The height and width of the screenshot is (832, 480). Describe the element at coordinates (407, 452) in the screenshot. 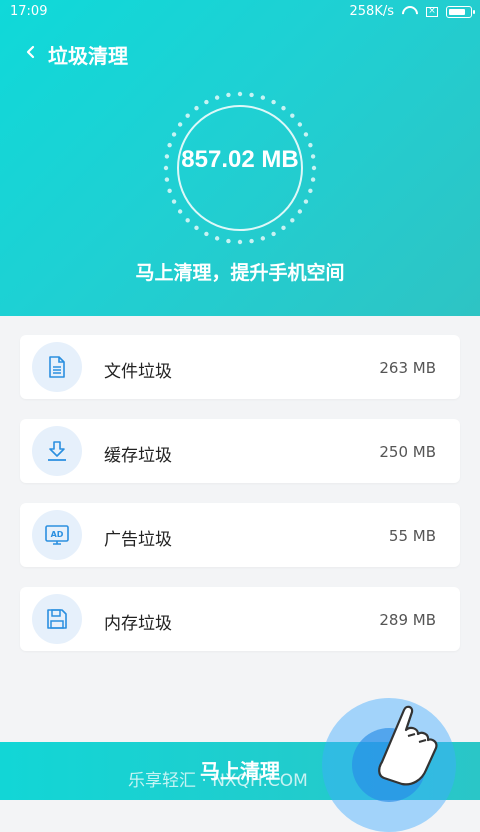

I see `junk-item-size: 250 MB` at that location.